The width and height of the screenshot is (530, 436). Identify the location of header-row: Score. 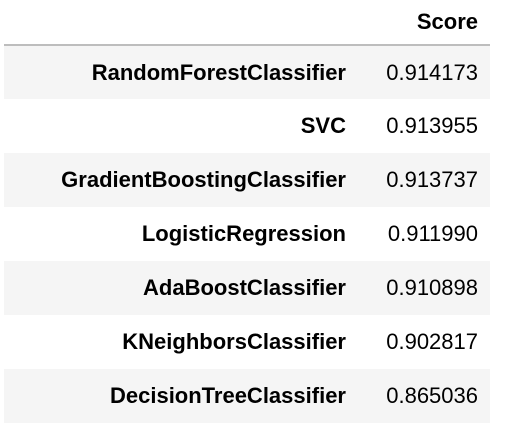
(247, 23).